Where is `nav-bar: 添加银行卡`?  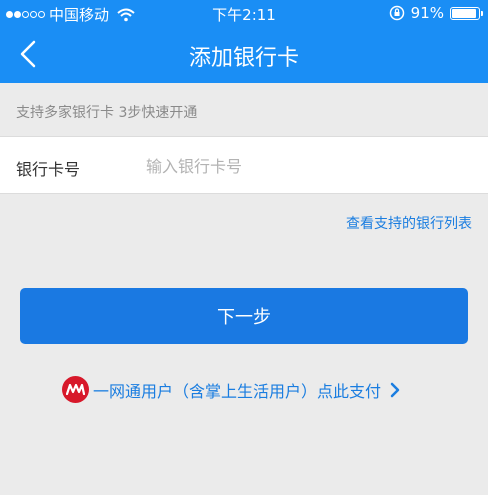 nav-bar: 添加银行卡 is located at coordinates (244, 55).